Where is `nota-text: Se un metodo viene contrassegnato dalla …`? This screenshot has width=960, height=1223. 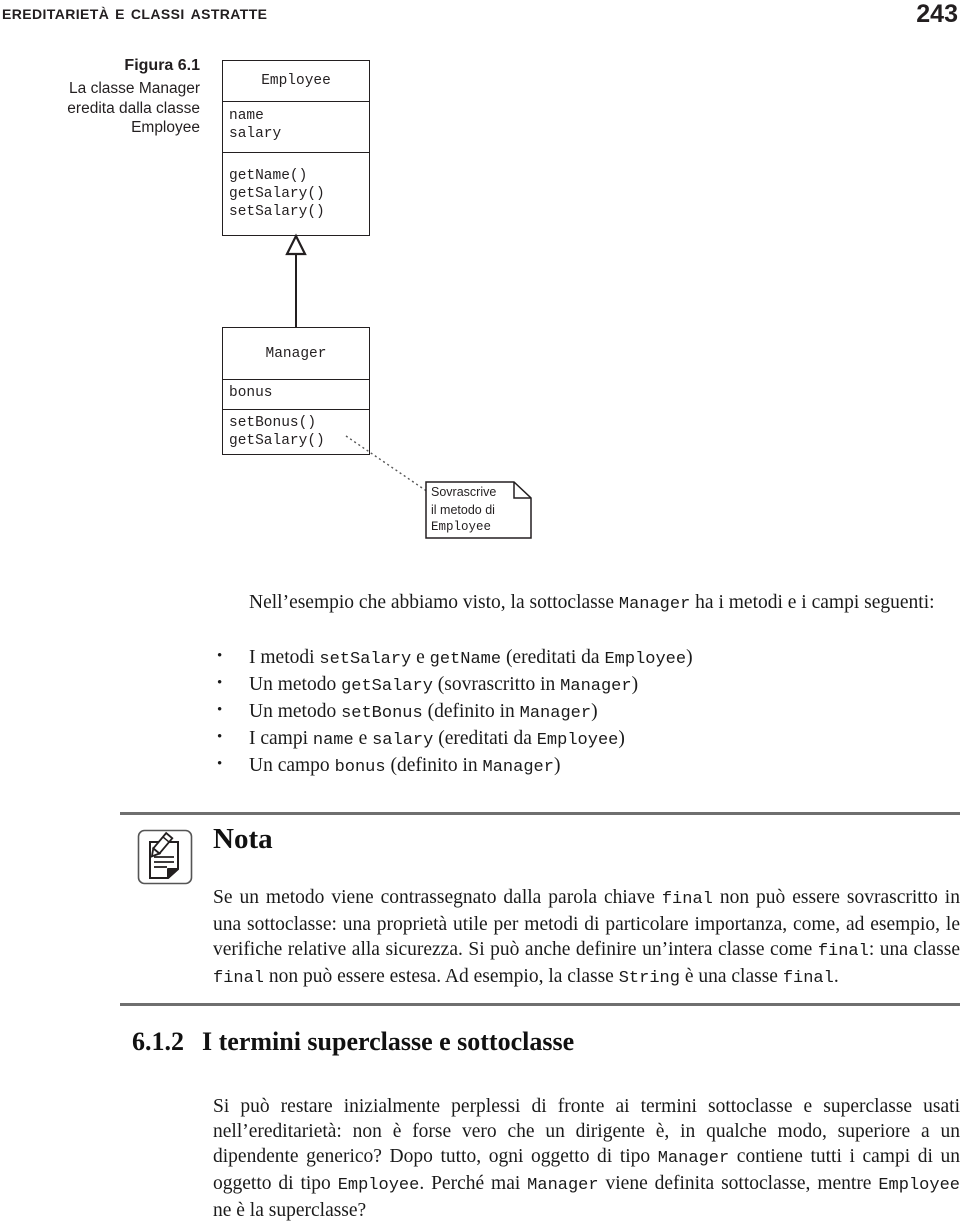 nota-text: Se un metodo viene contrassegnato dalla … is located at coordinates (437, 897).